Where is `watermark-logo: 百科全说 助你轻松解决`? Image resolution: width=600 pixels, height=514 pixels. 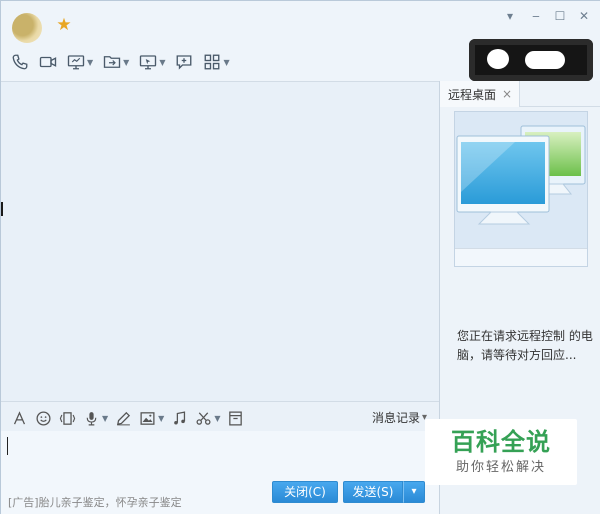 watermark-logo: 百科全说 助你轻松解决 is located at coordinates (501, 452).